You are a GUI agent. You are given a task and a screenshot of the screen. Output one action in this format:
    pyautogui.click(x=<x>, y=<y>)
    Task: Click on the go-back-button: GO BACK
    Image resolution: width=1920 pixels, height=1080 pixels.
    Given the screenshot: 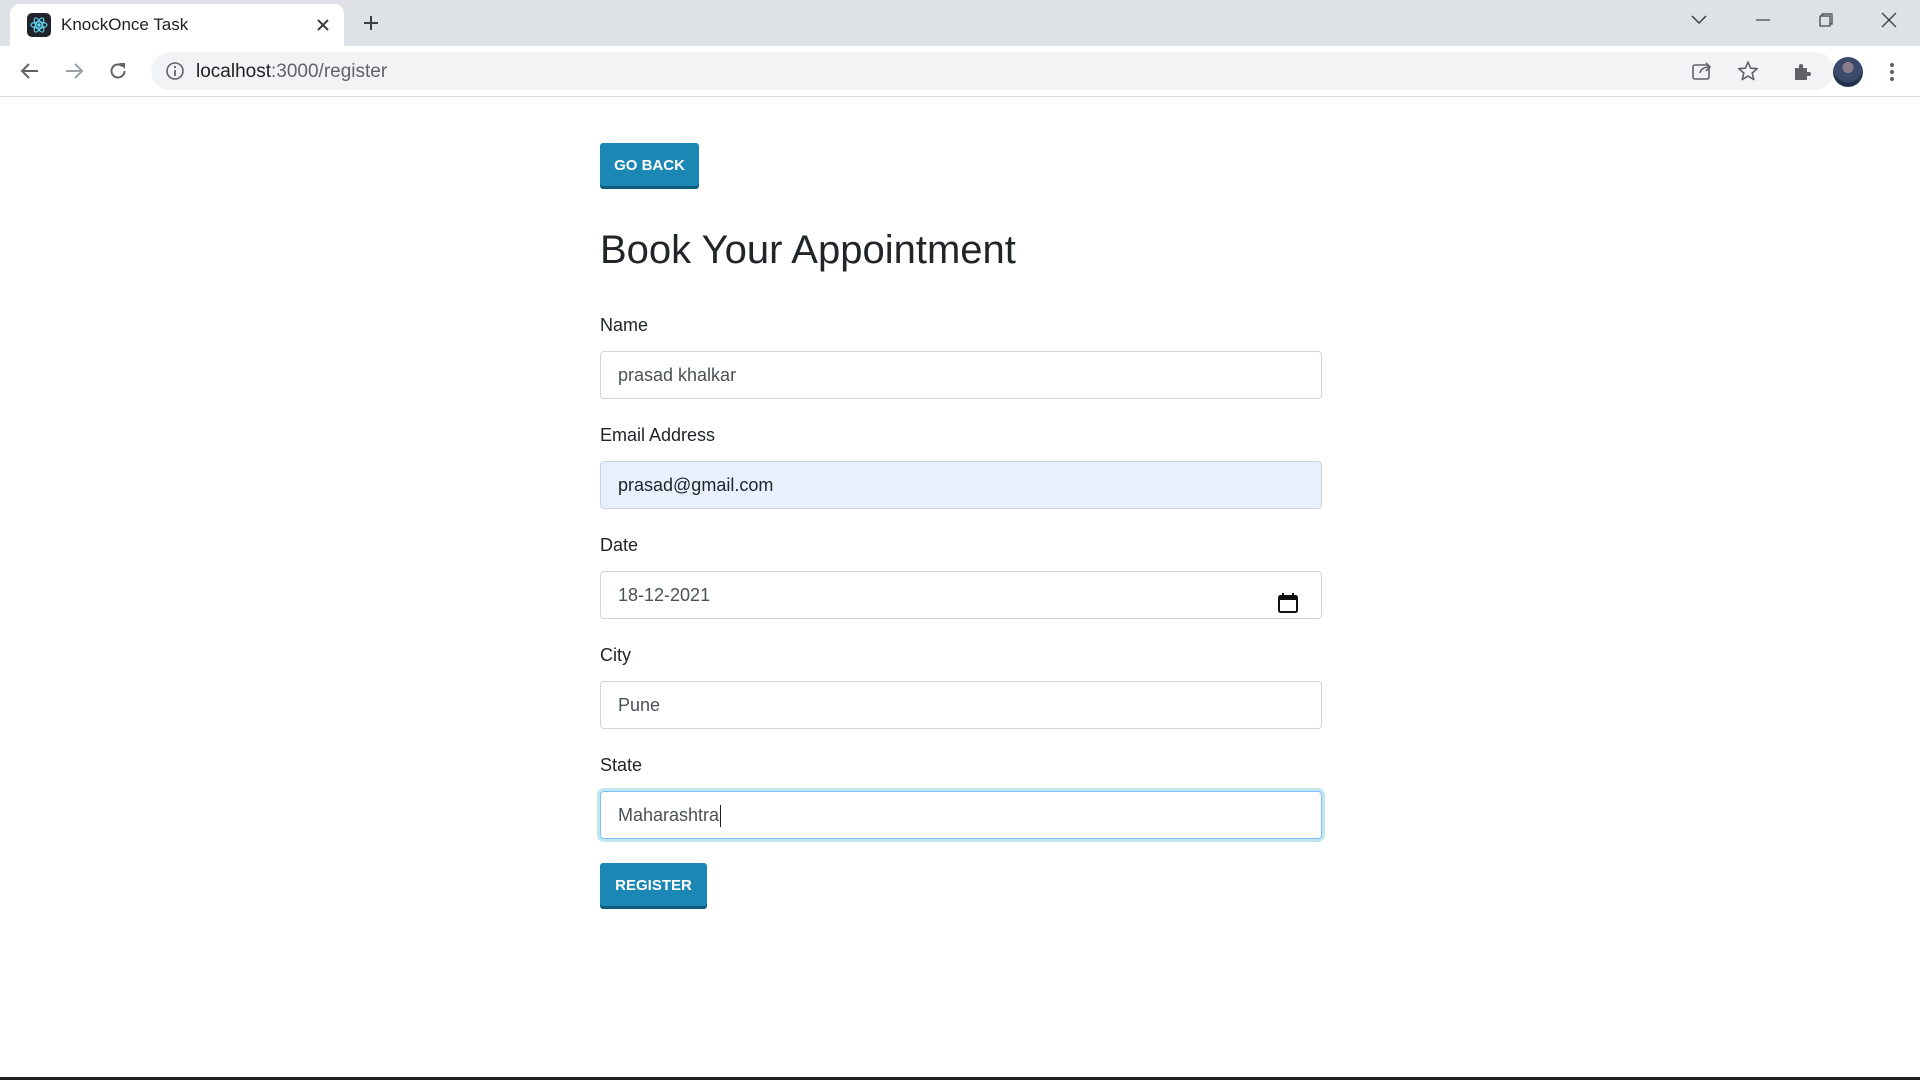 What is the action you would take?
    pyautogui.click(x=649, y=164)
    